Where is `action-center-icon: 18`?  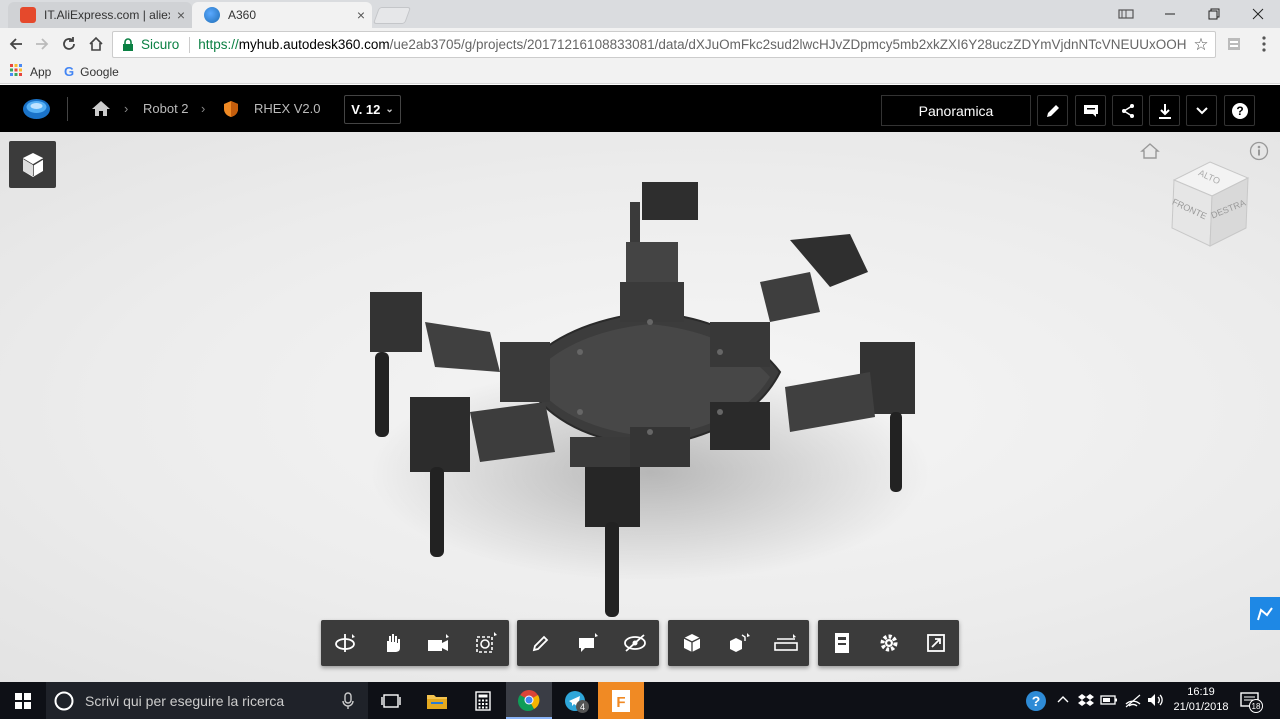 action-center-icon: 18 is located at coordinates (1251, 703).